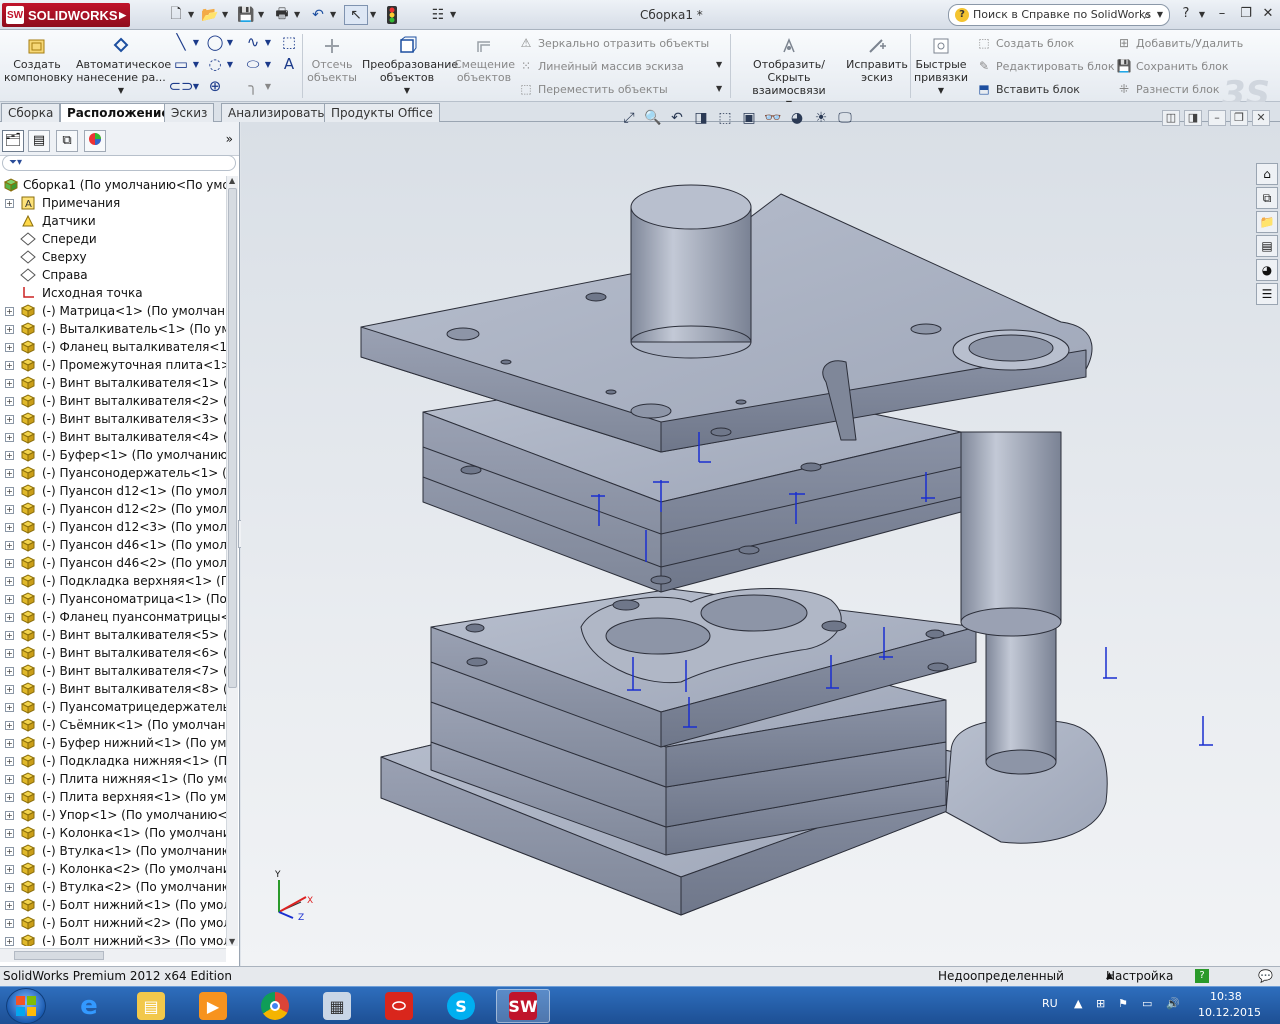 The image size is (1280, 1024). I want to click on arc-icon: ◌, so click(215, 64).